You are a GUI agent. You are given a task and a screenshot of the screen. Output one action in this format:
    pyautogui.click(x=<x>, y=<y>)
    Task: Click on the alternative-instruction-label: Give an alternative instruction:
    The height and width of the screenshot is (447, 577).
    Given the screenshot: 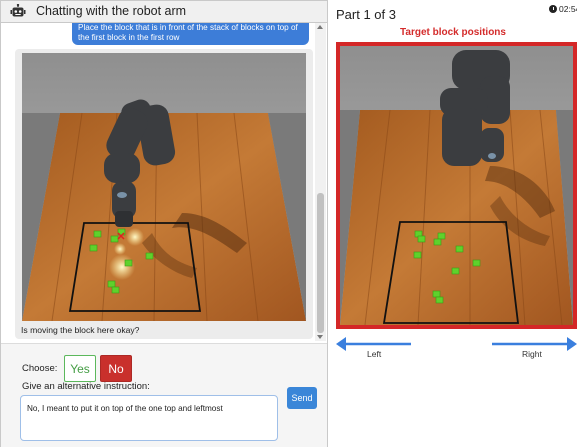 What is the action you would take?
    pyautogui.click(x=86, y=386)
    